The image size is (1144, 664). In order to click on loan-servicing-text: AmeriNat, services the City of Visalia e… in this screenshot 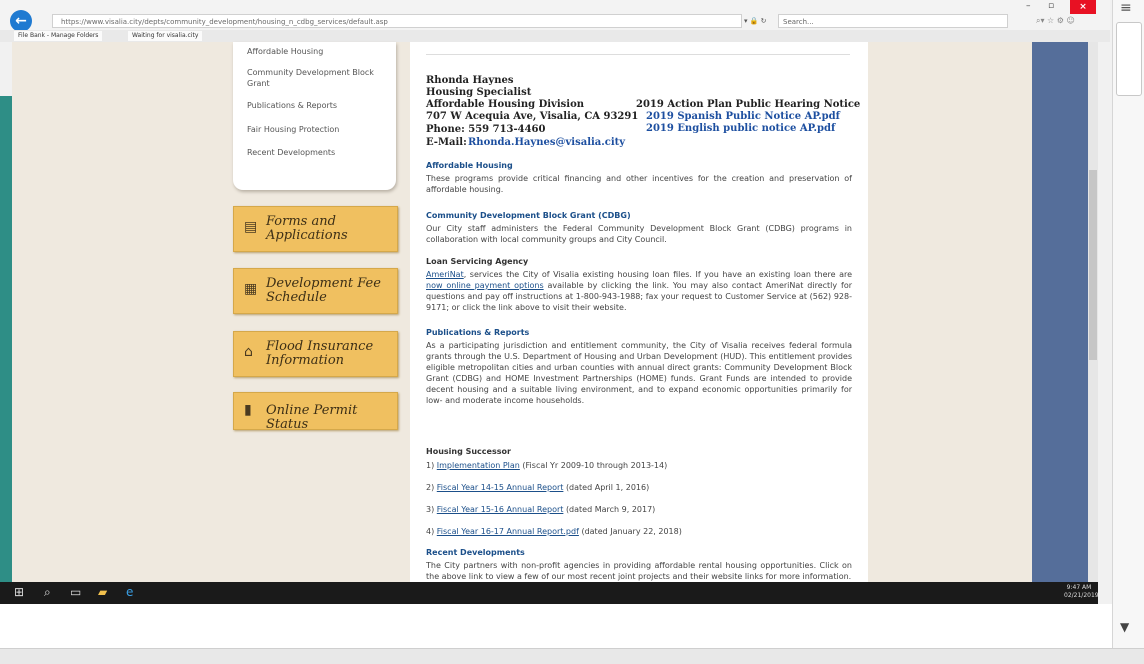, I will do `click(639, 291)`.